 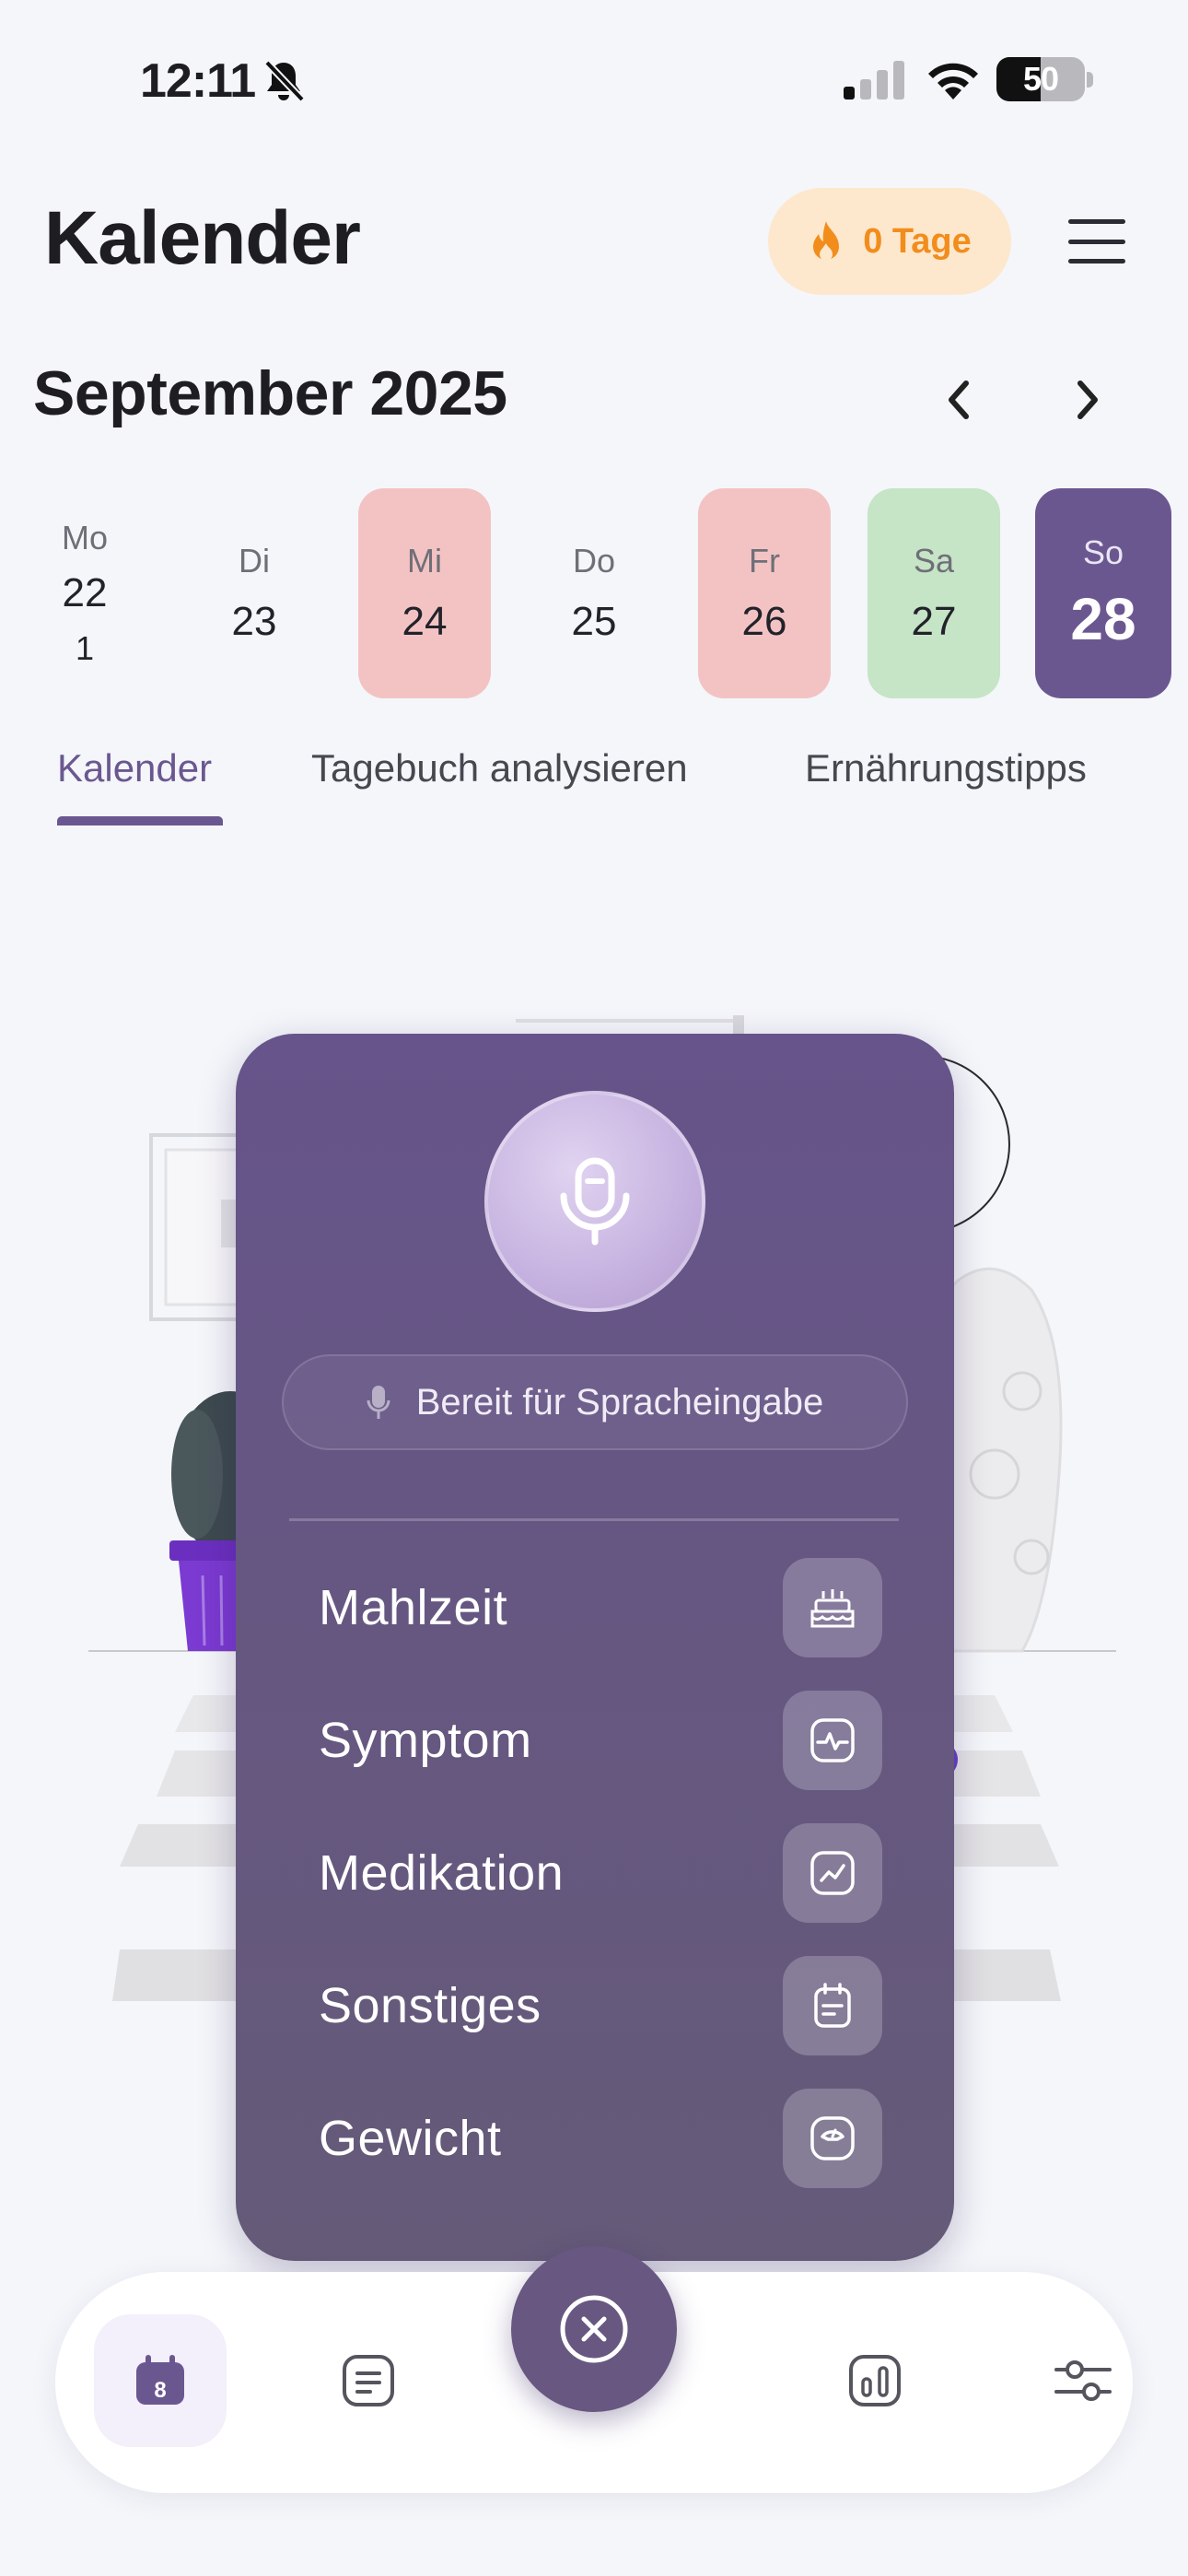 I want to click on day-number: 28, so click(x=1103, y=619).